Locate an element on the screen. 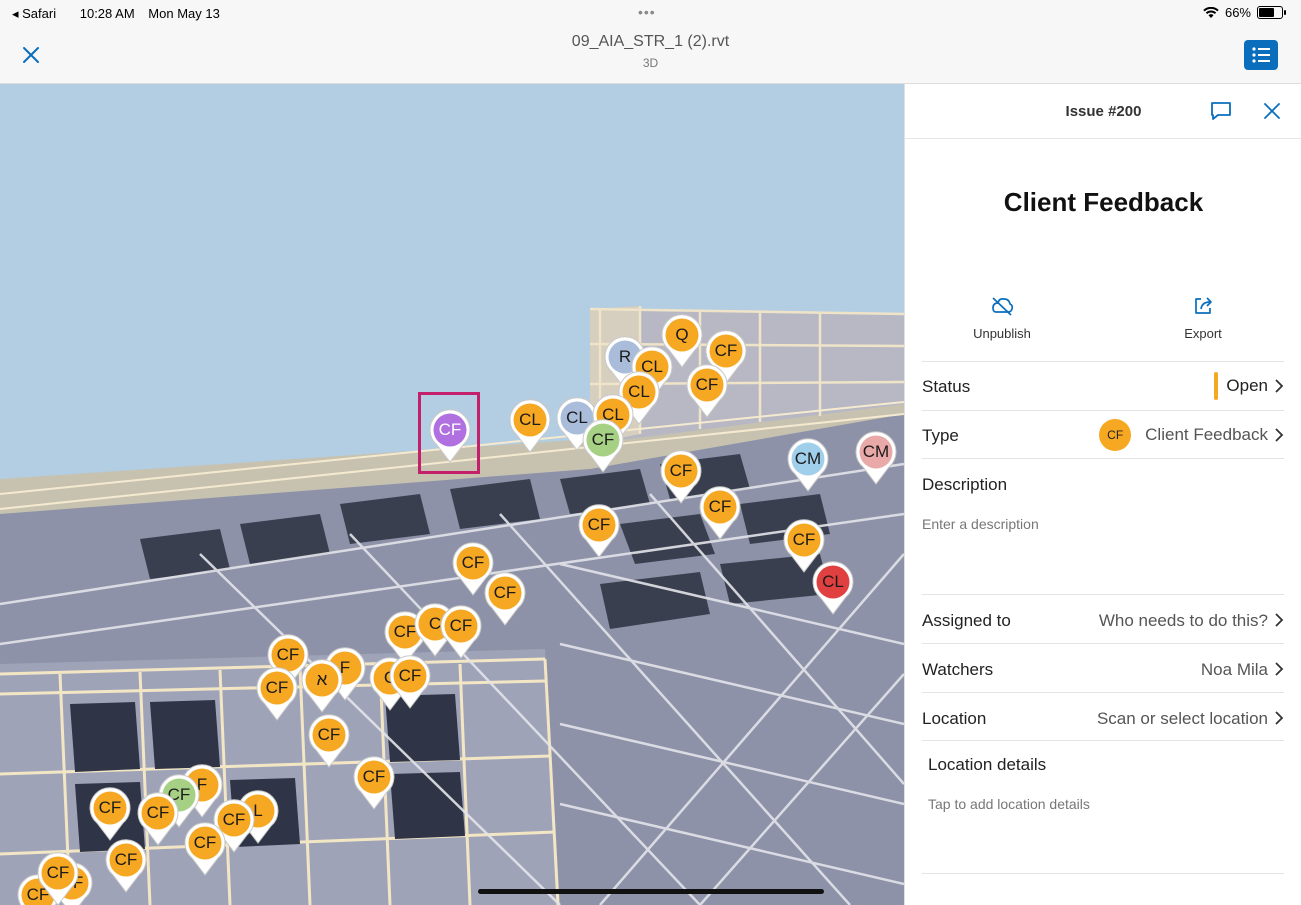 This screenshot has height=905, width=1301. location-row: Location Scan or select location is located at coordinates (1103, 716).